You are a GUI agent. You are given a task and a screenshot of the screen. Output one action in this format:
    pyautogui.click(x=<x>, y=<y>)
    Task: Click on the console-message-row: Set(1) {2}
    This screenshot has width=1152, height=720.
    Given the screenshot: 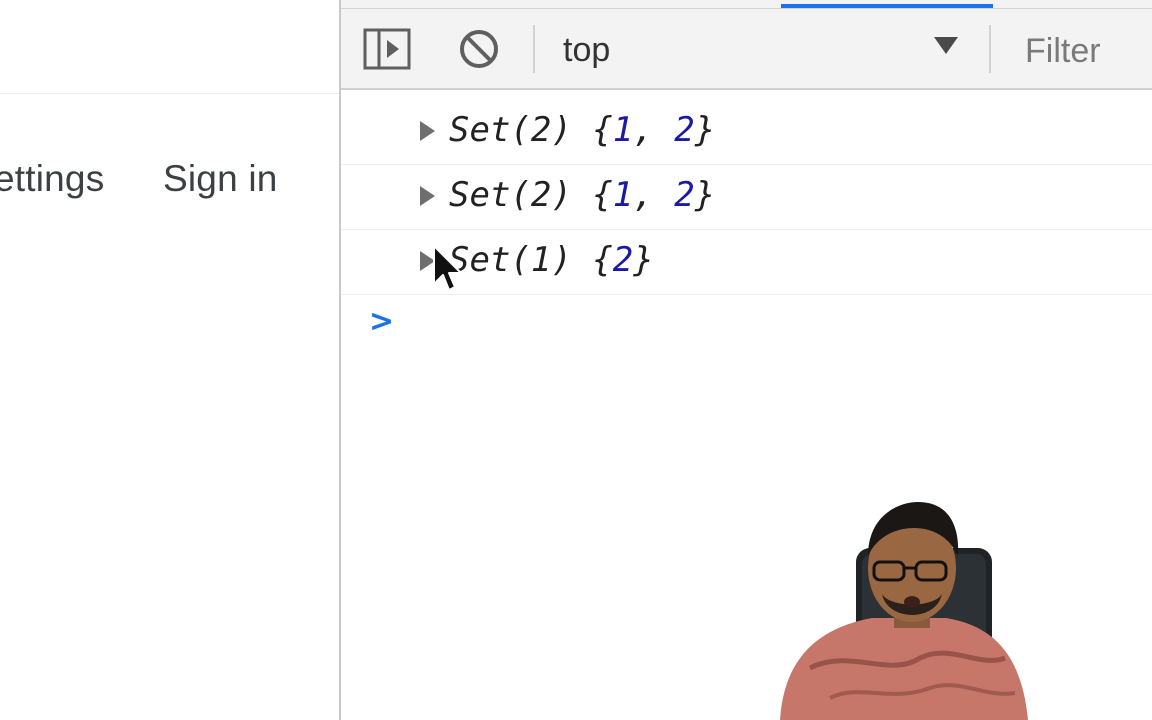 What is the action you would take?
    pyautogui.click(x=746, y=262)
    